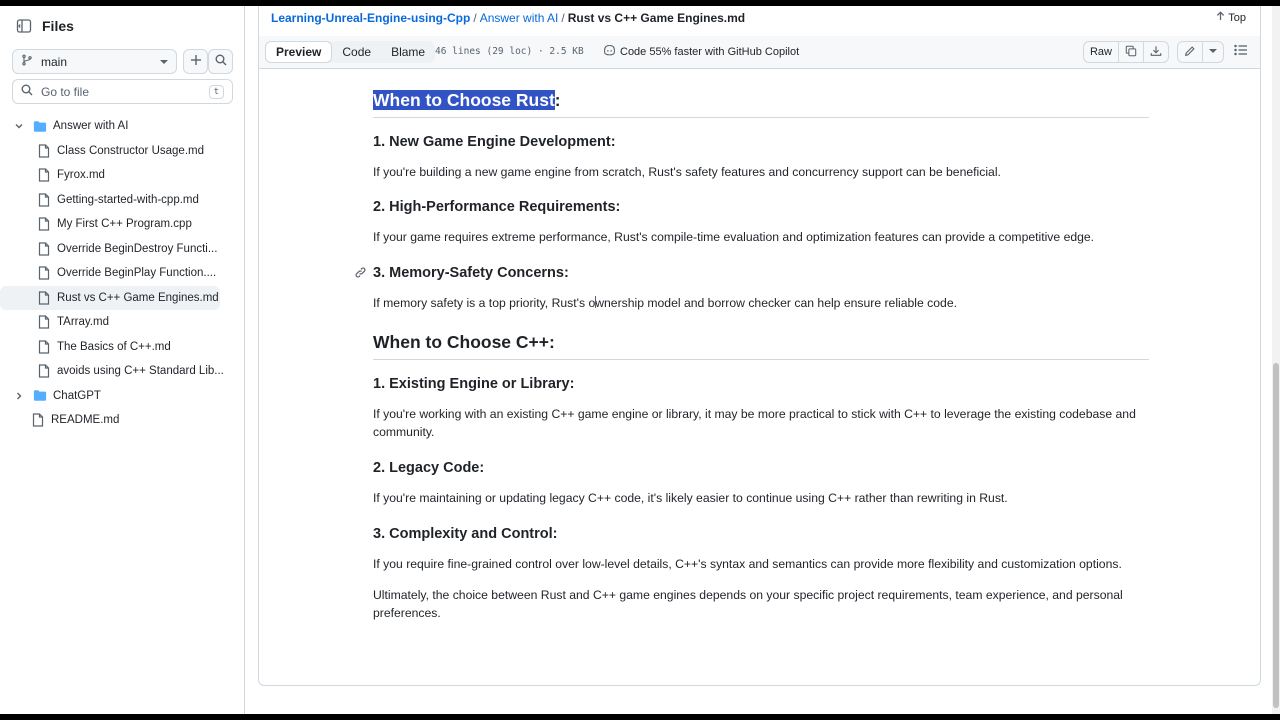  What do you see at coordinates (710, 51) in the screenshot?
I see `copilot-promo-text: Code 55% faster with GitHub Copilot` at bounding box center [710, 51].